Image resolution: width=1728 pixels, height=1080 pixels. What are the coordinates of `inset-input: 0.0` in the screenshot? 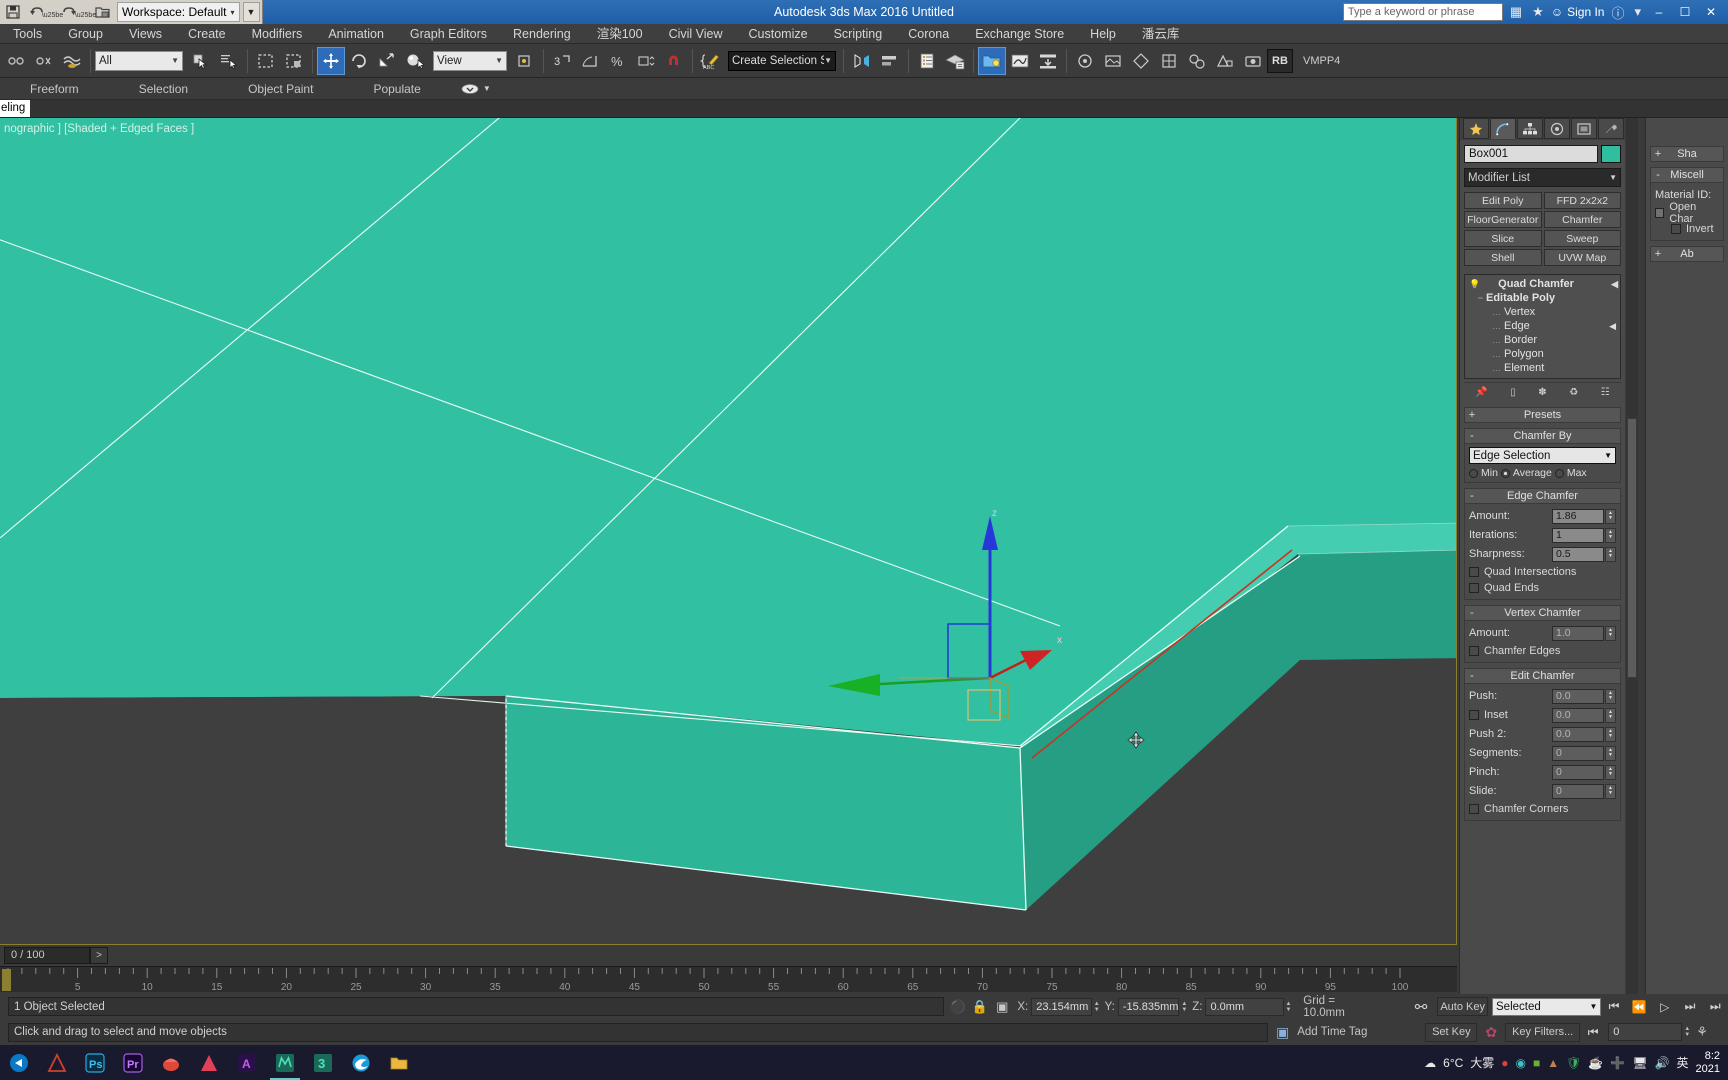 It's located at (1578, 715).